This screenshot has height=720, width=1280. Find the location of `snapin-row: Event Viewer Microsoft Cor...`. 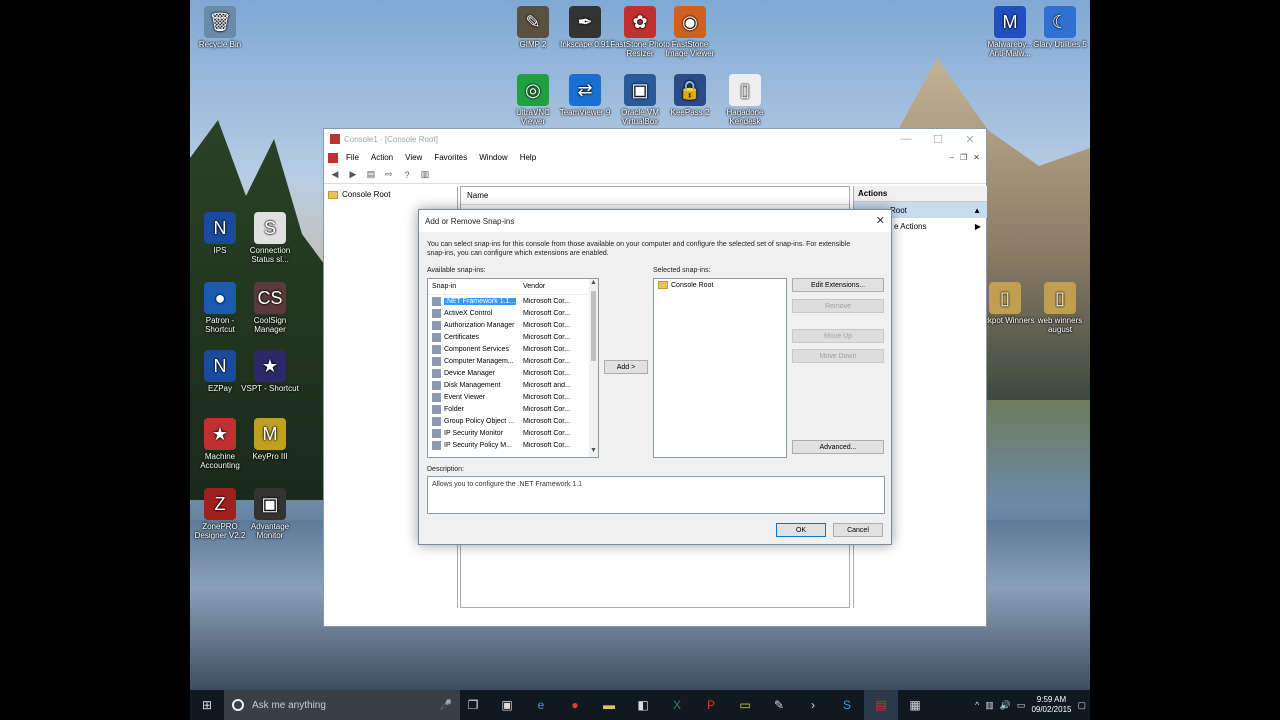

snapin-row: Event Viewer Microsoft Cor... is located at coordinates (513, 397).